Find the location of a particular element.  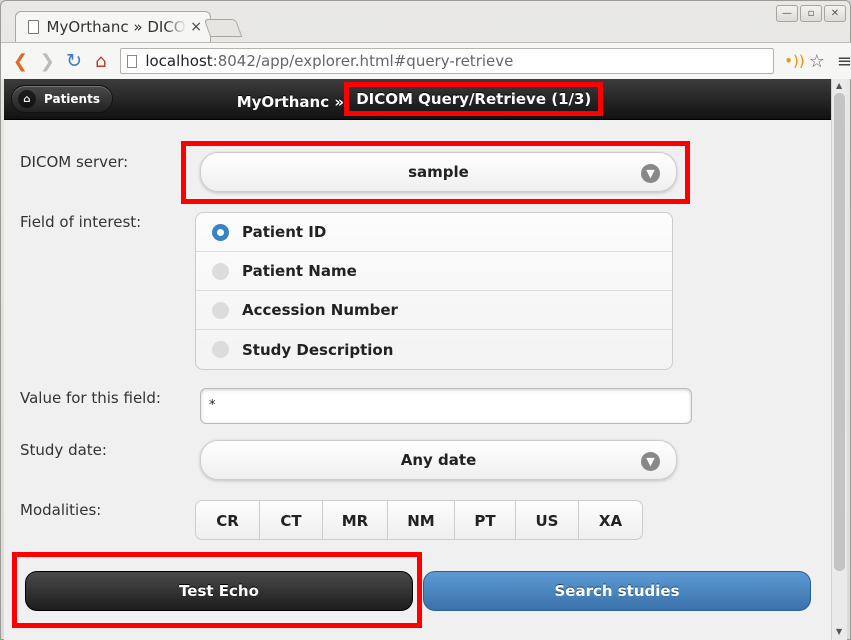

scroll-thumb is located at coordinates (839, 332).